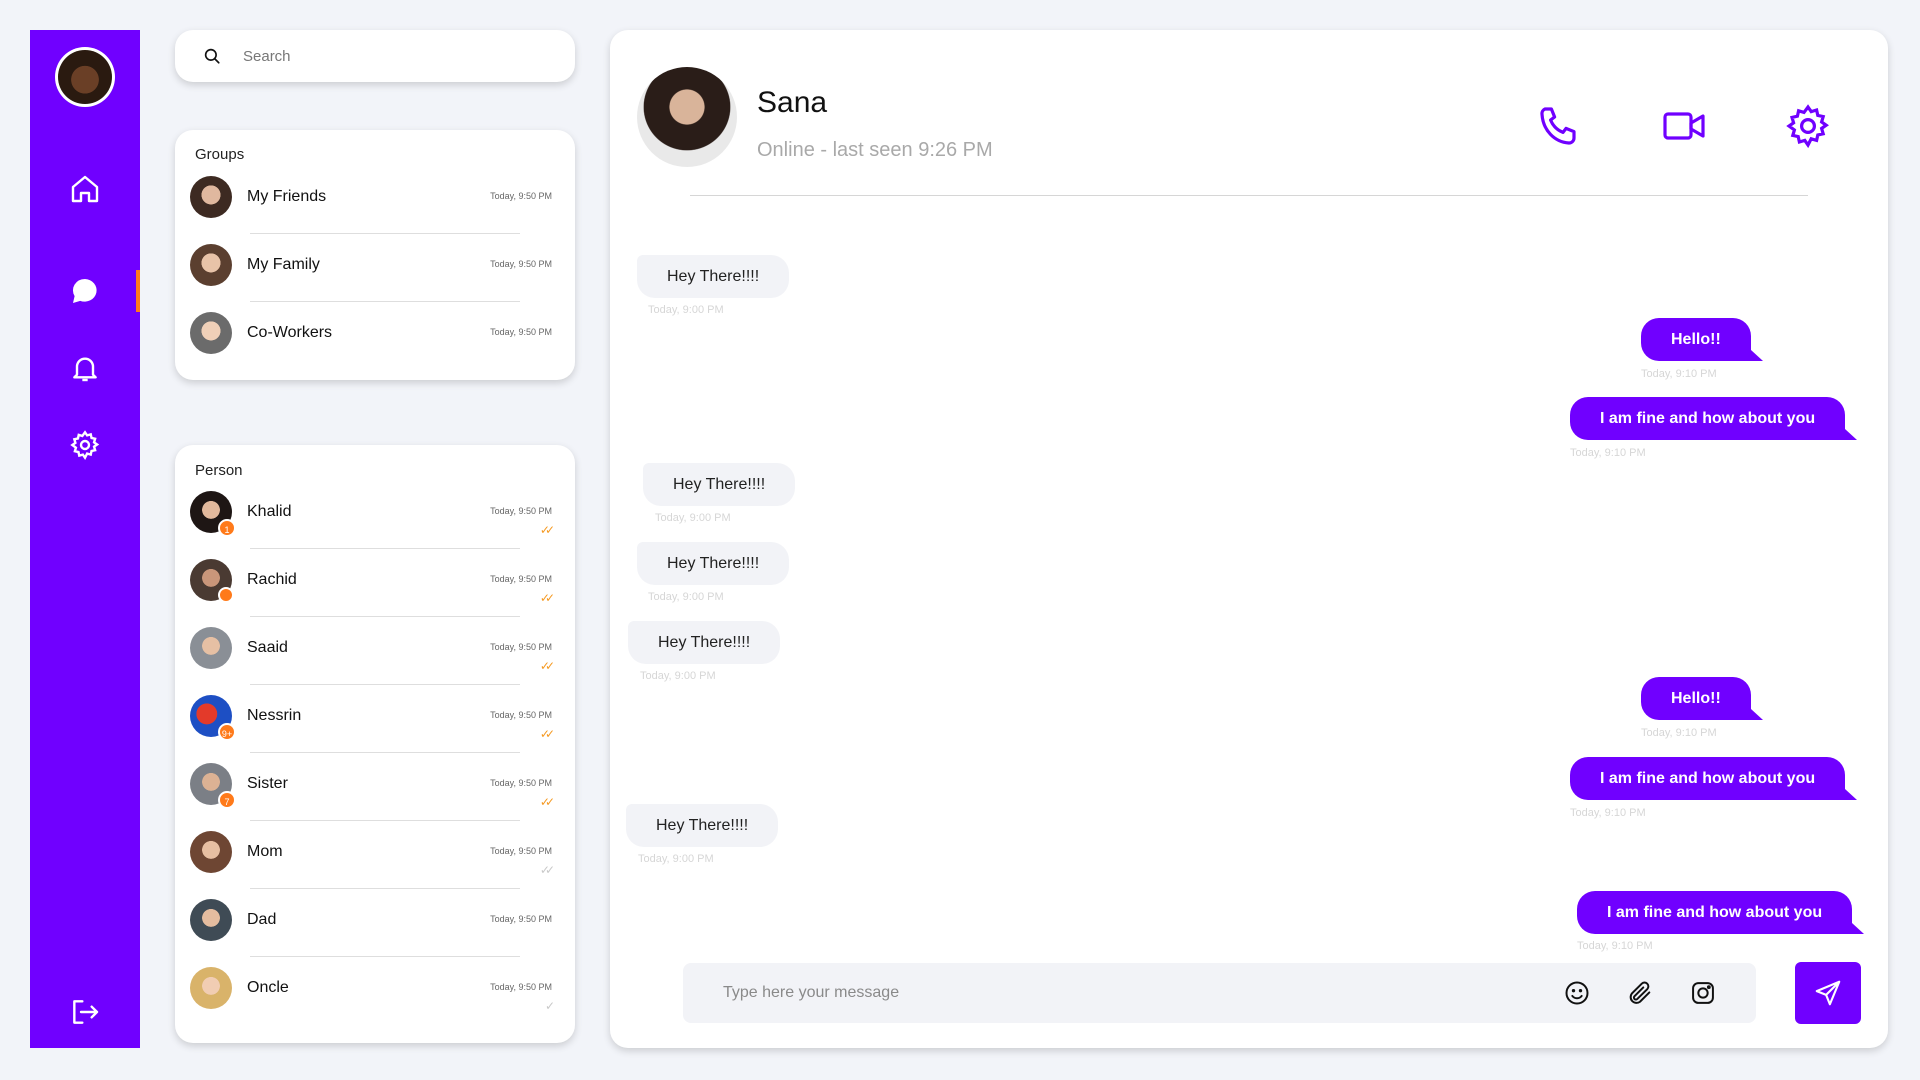 The width and height of the screenshot is (1920, 1080). What do you see at coordinates (375, 336) in the screenshot?
I see `group-row-co-workers: Co-Workers Today, 9:50 PM` at bounding box center [375, 336].